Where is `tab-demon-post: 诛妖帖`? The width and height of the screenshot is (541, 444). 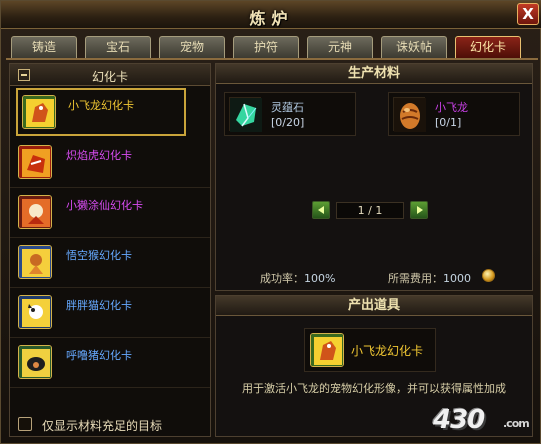 tab-demon-post: 诛妖帖 is located at coordinates (414, 47).